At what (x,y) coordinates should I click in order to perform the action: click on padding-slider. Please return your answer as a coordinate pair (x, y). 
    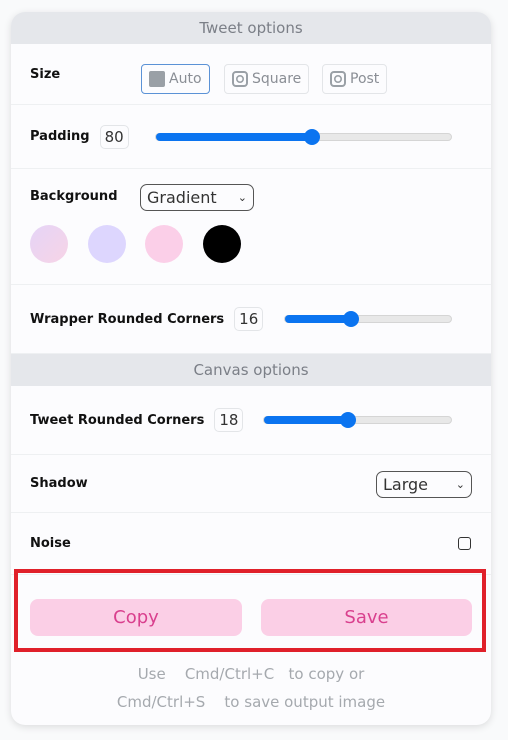
    Looking at the image, I should click on (303, 137).